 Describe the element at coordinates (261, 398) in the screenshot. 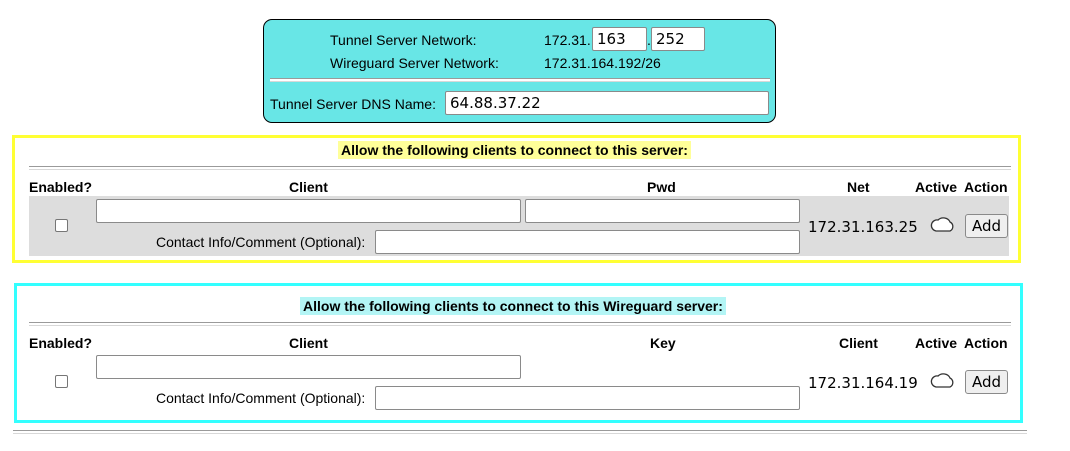

I see `wg-comment-label: Contact Info/Comment (Optional):` at that location.